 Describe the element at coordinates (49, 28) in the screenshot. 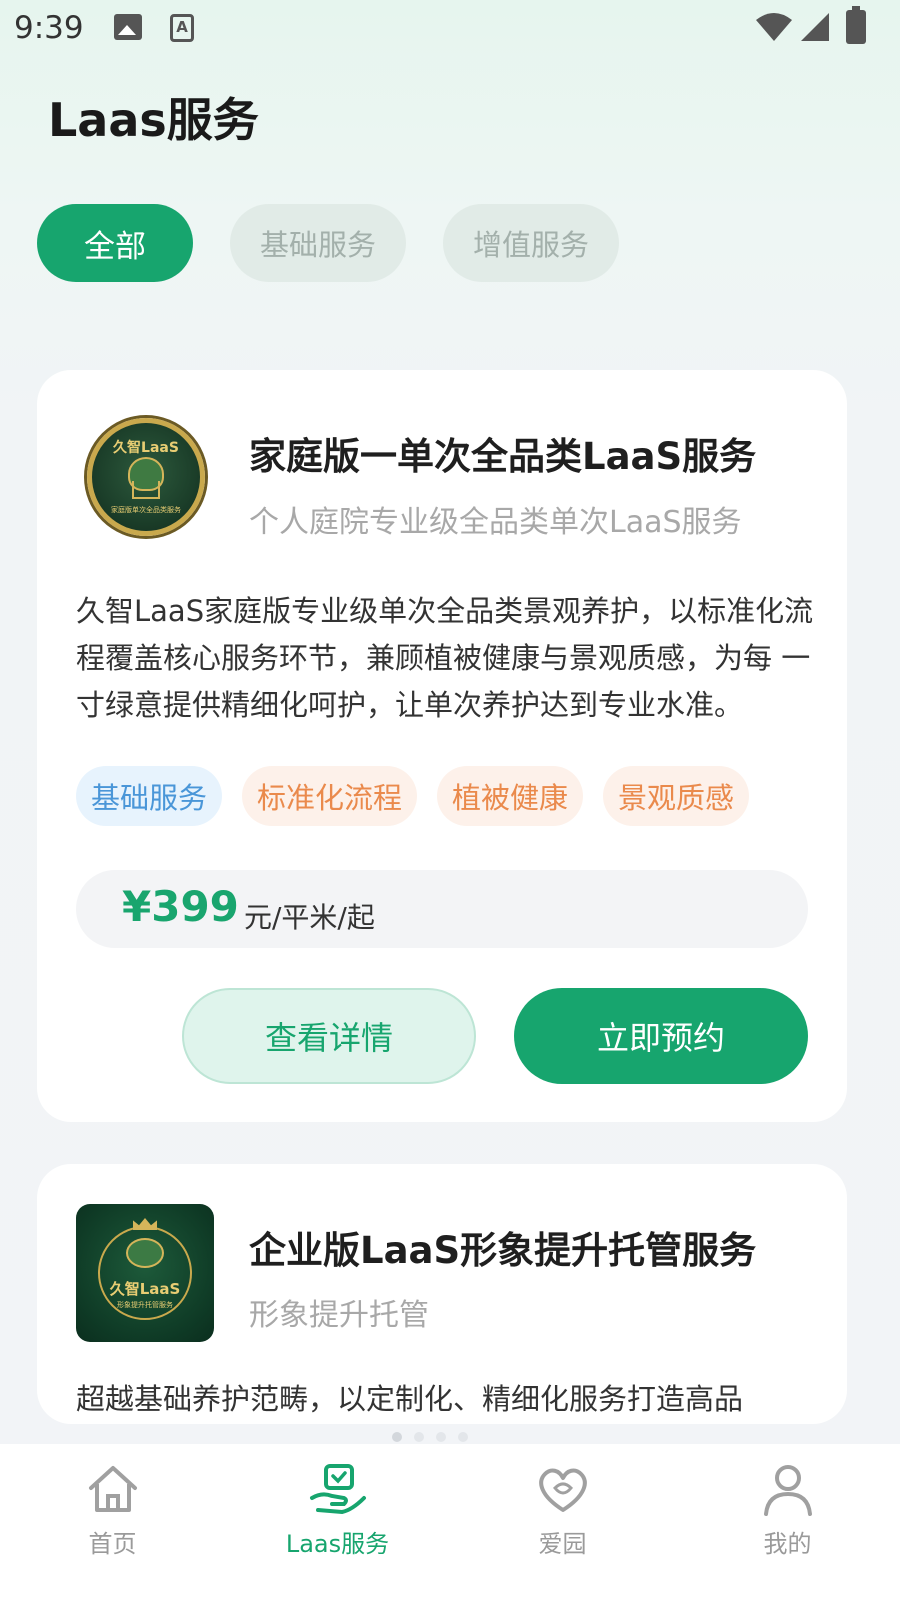

I see `status-time: 9:39` at that location.